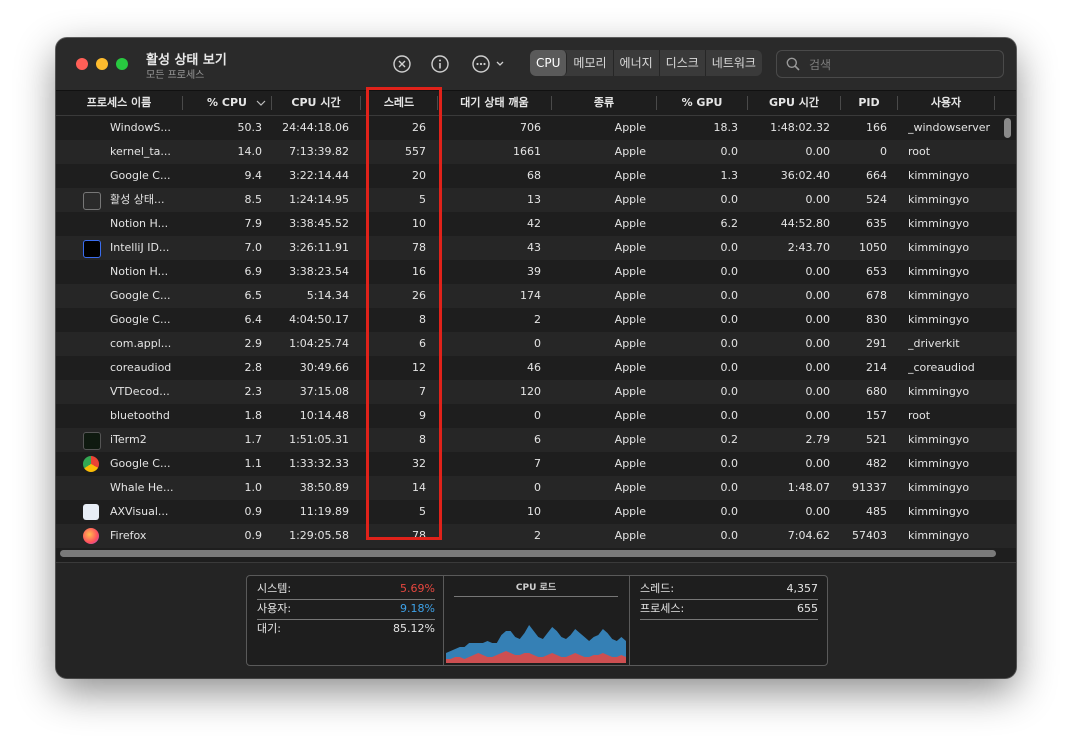  What do you see at coordinates (808, 535) in the screenshot?
I see `gpu-time-cell: 7:04.62` at bounding box center [808, 535].